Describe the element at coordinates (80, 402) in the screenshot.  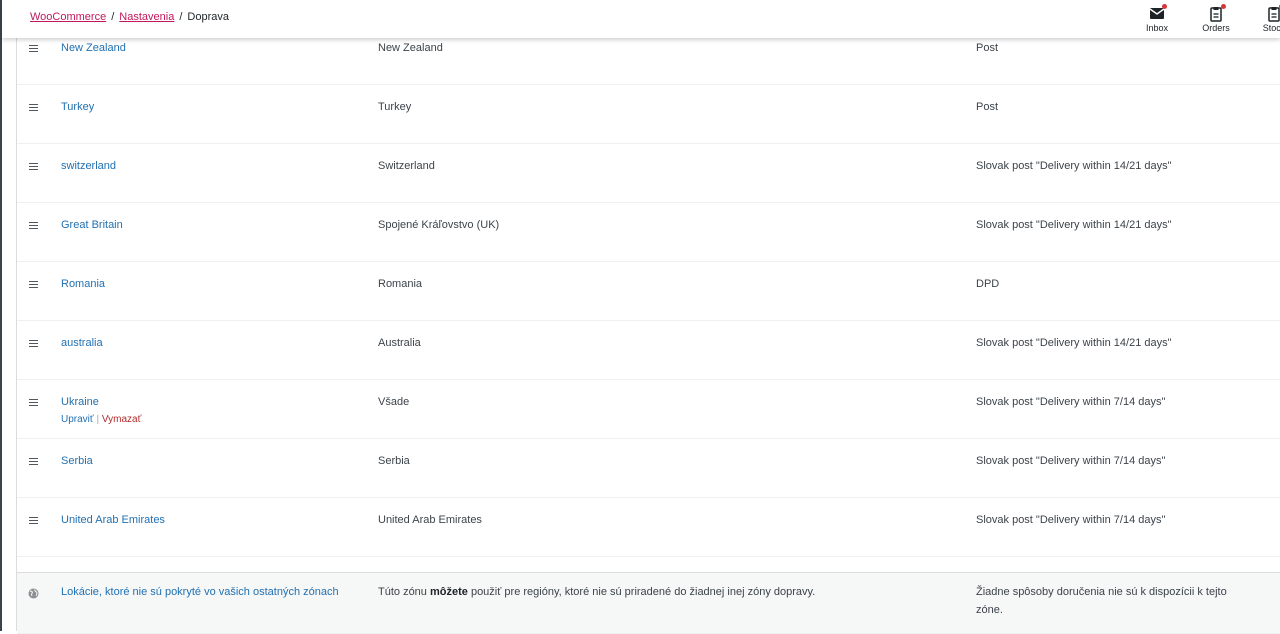
I see `zone-name-link: Ukraine` at that location.